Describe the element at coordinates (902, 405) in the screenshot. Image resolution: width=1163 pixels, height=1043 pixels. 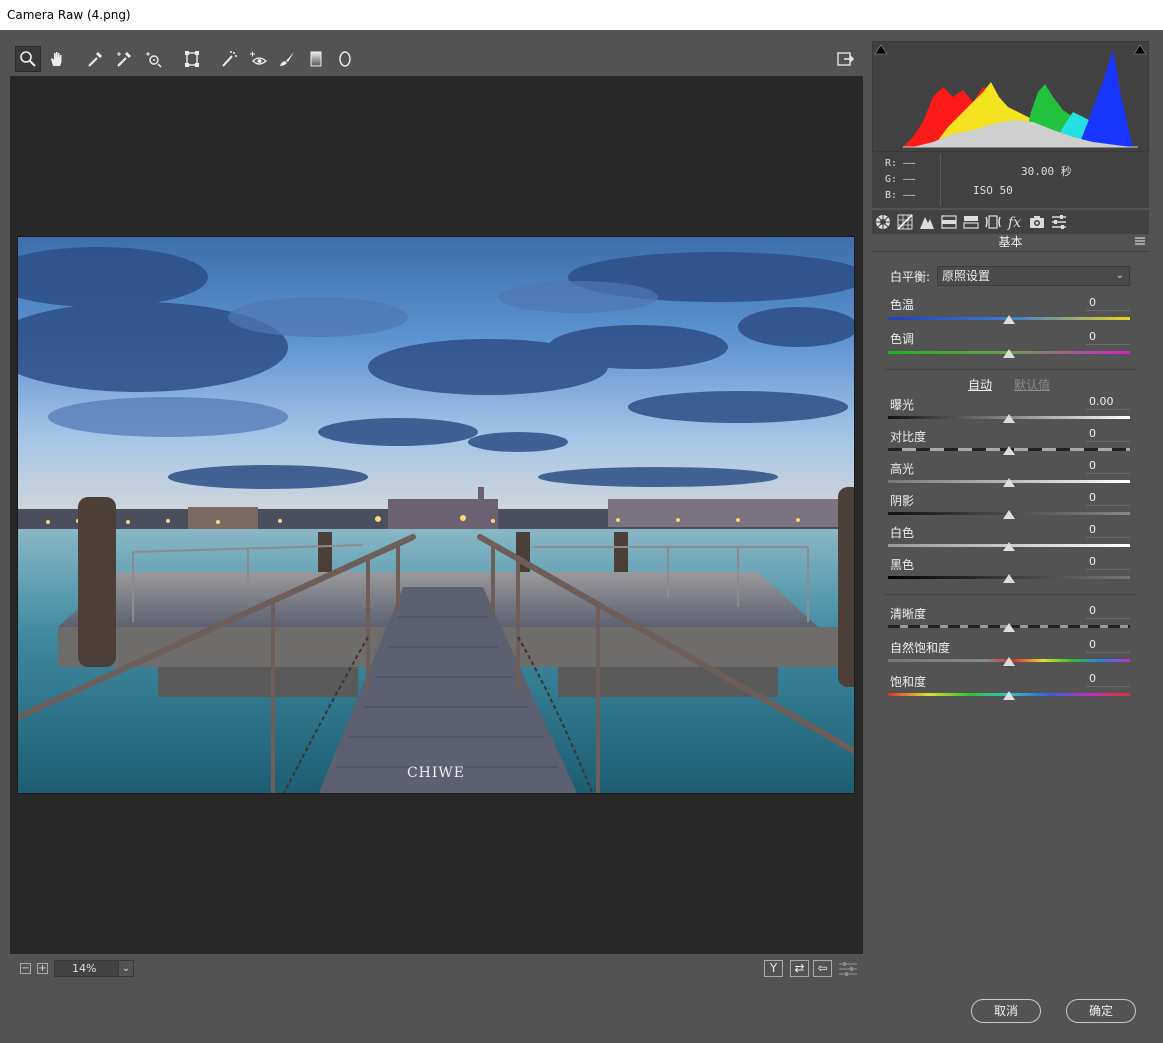
I see `exposure-label: 曝光` at that location.